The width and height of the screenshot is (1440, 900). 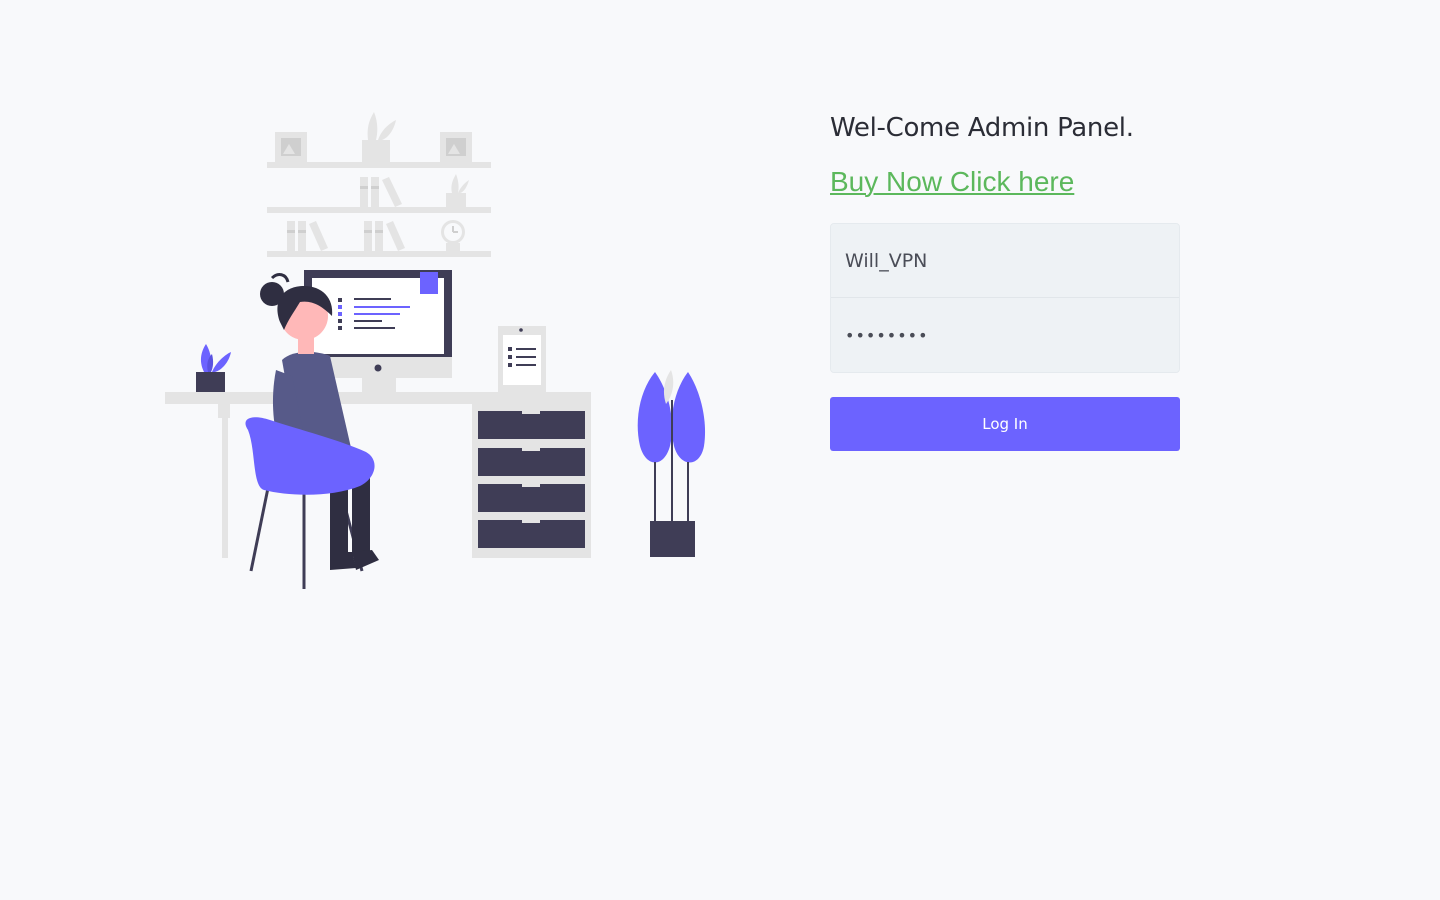 What do you see at coordinates (671, 463) in the screenshot?
I see `floor-plant` at bounding box center [671, 463].